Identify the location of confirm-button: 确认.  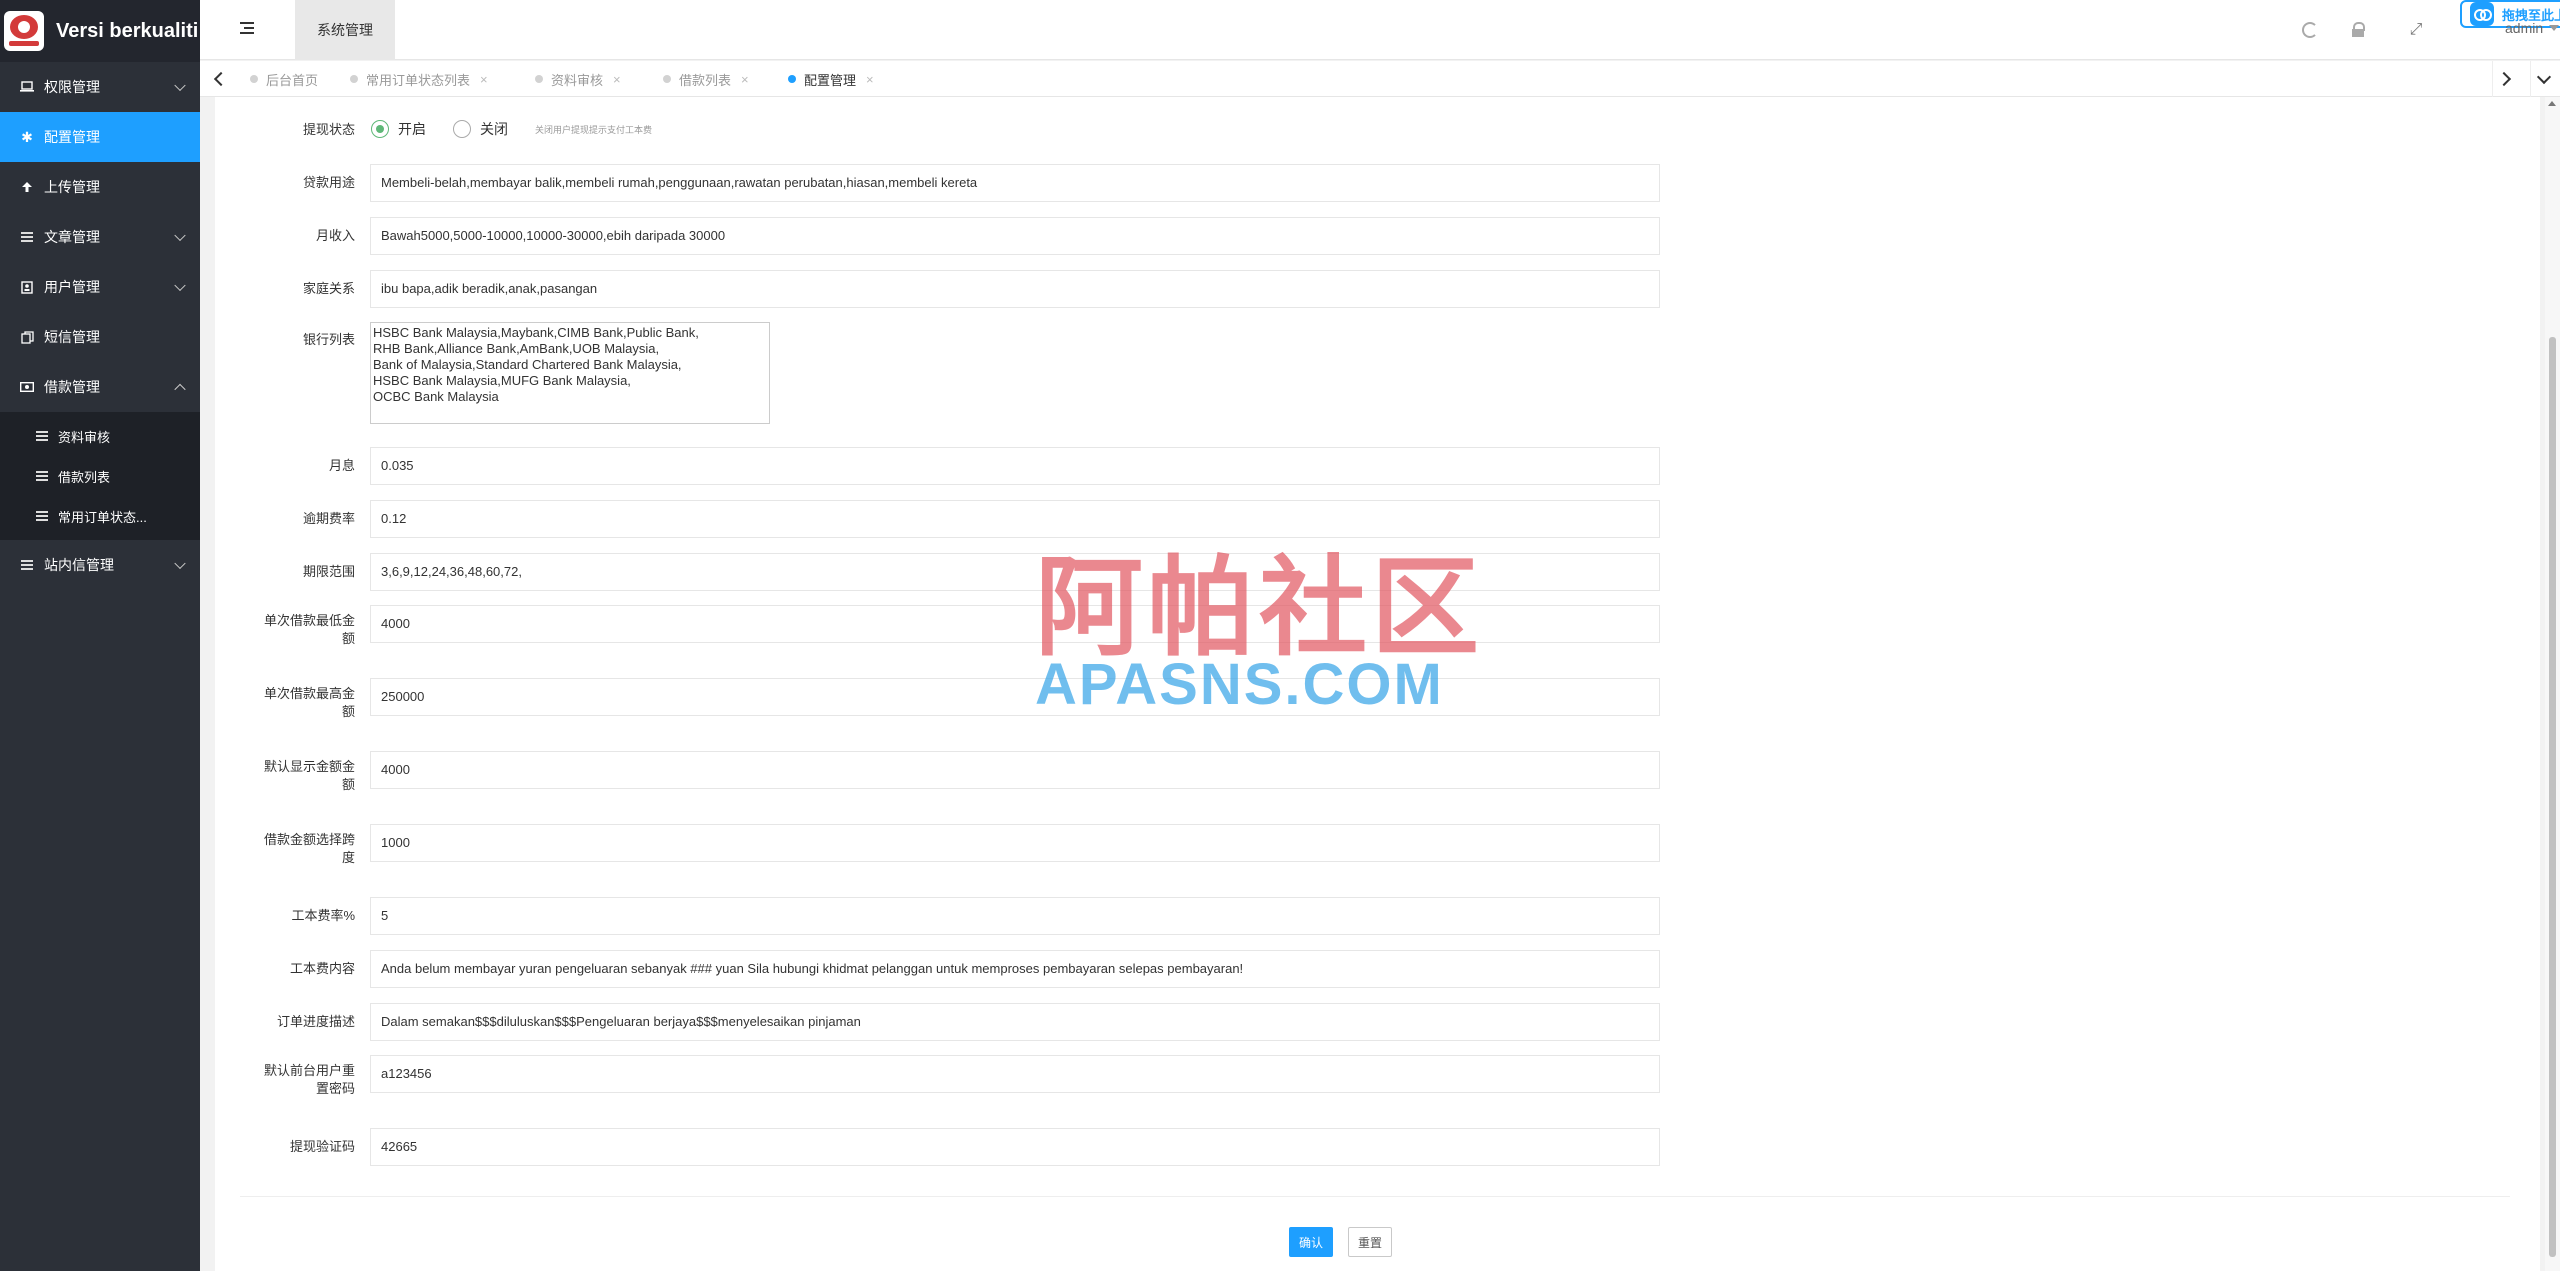
(1311, 1242).